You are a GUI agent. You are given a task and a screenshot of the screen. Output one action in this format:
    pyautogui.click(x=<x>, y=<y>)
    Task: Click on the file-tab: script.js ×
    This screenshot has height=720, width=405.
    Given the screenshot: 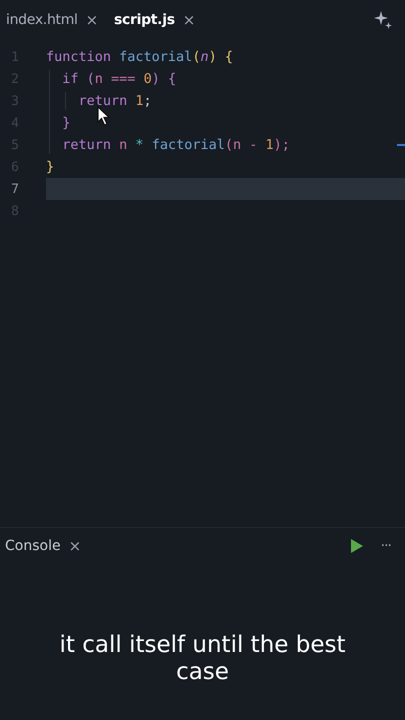 What is the action you would take?
    pyautogui.click(x=155, y=20)
    